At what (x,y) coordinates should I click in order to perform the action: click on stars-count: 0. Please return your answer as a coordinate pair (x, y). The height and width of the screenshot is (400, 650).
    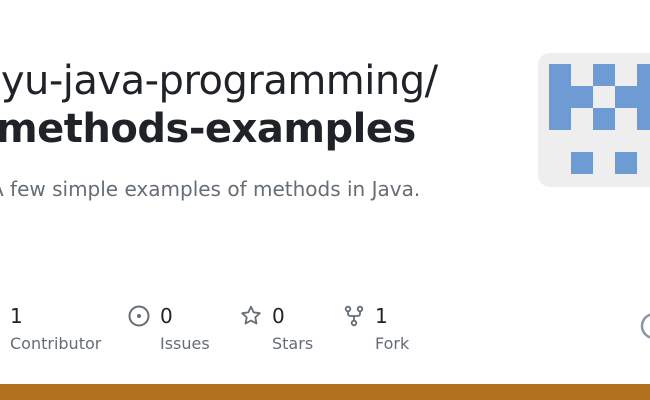
    Looking at the image, I should click on (278, 316).